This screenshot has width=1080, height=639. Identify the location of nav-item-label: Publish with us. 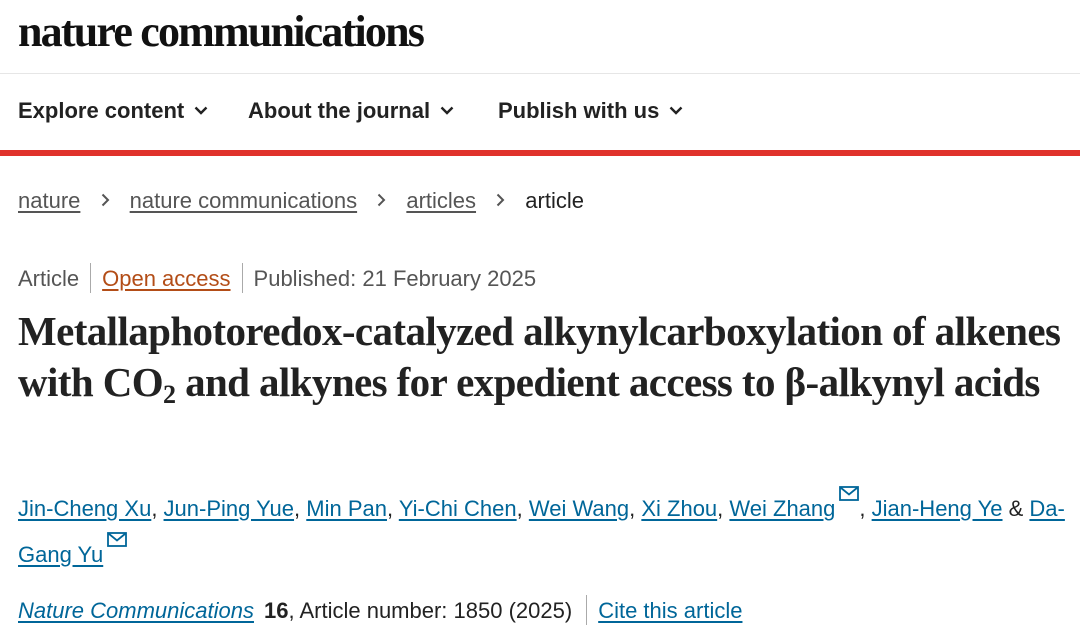
(579, 110).